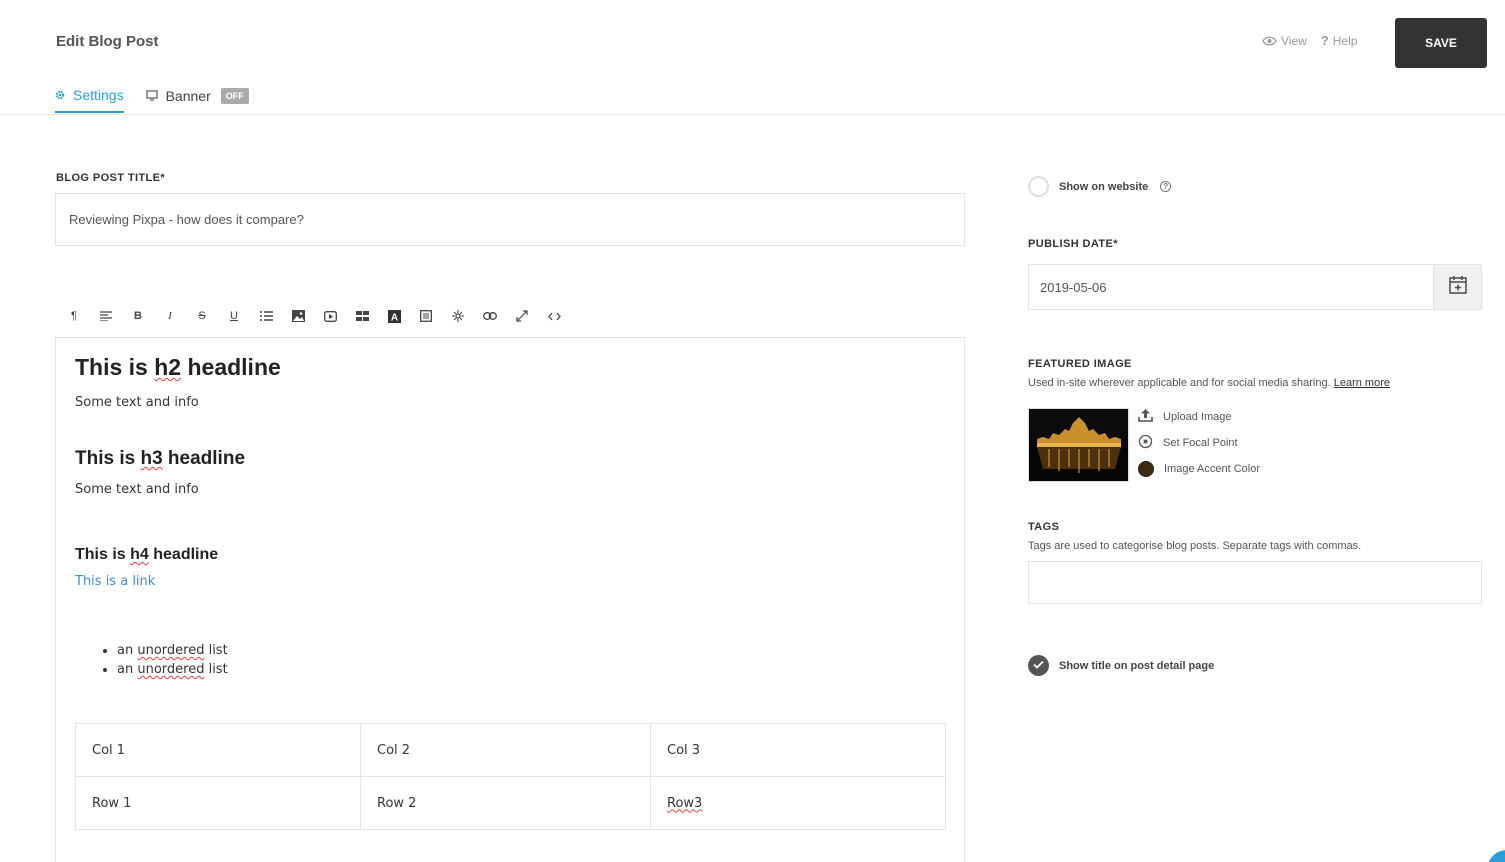 The width and height of the screenshot is (1505, 862). Describe the element at coordinates (798, 750) in the screenshot. I see `table-cell: Col 3` at that location.